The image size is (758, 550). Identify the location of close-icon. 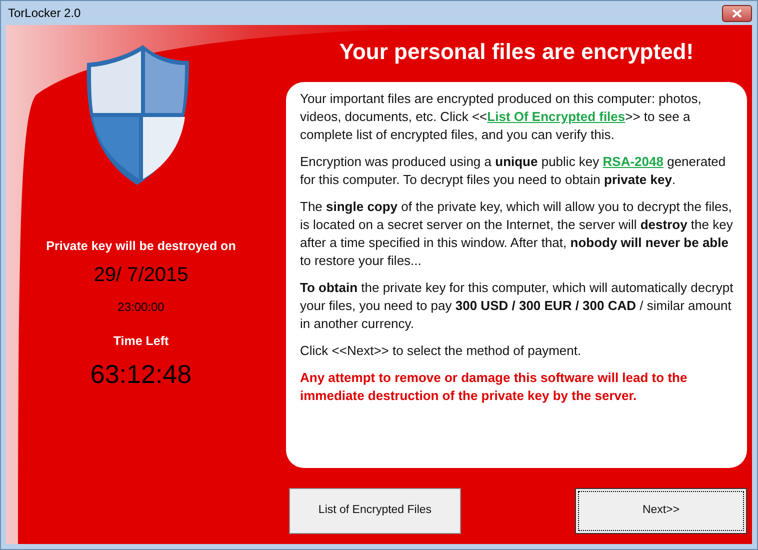
(737, 13).